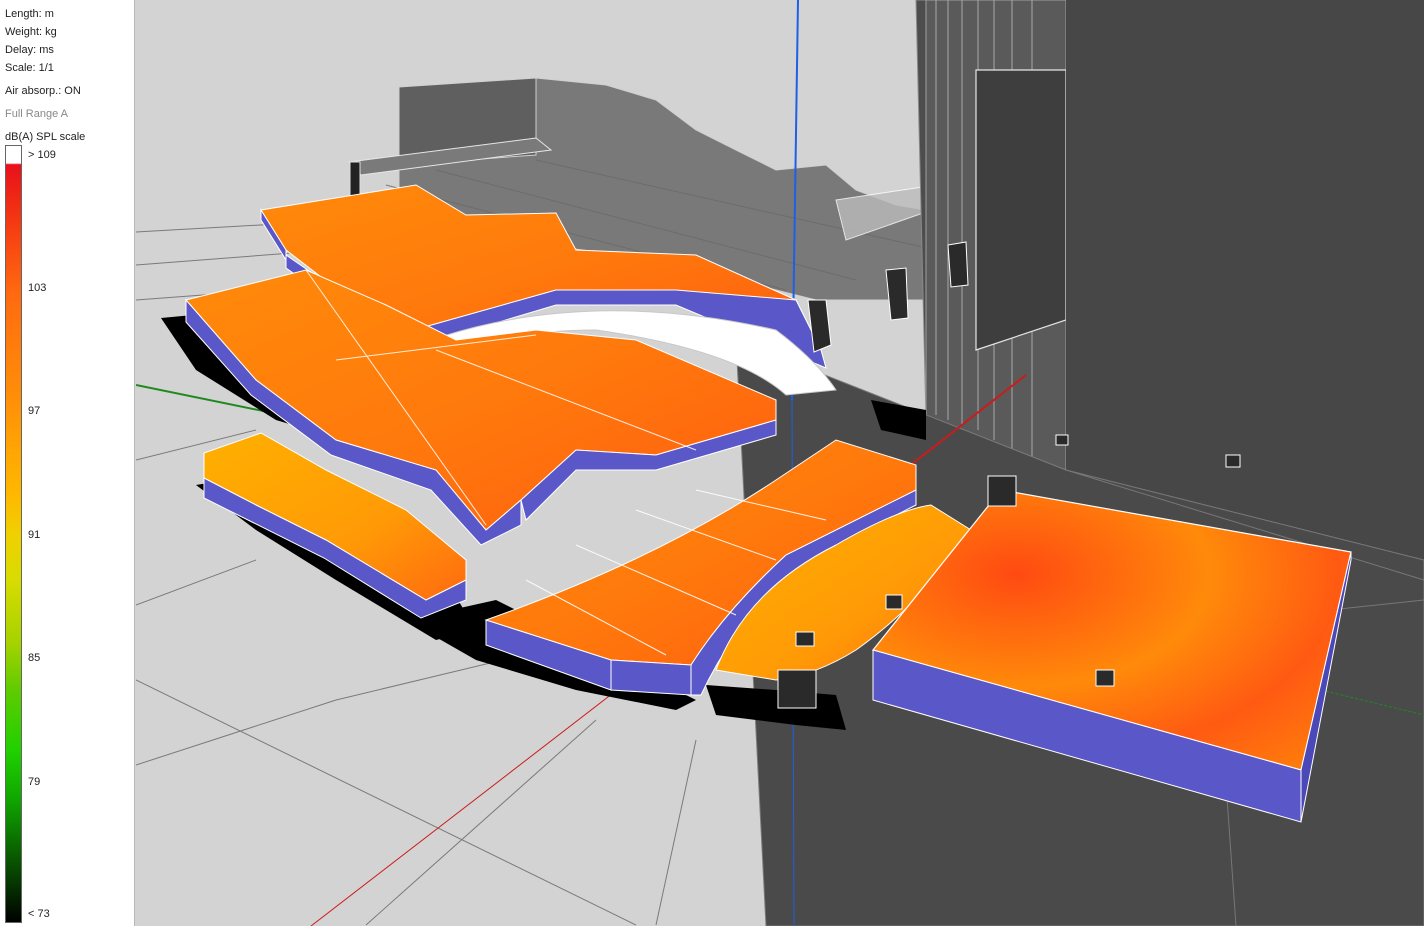  Describe the element at coordinates (34, 411) in the screenshot. I see `spl-tick-97: 97` at that location.